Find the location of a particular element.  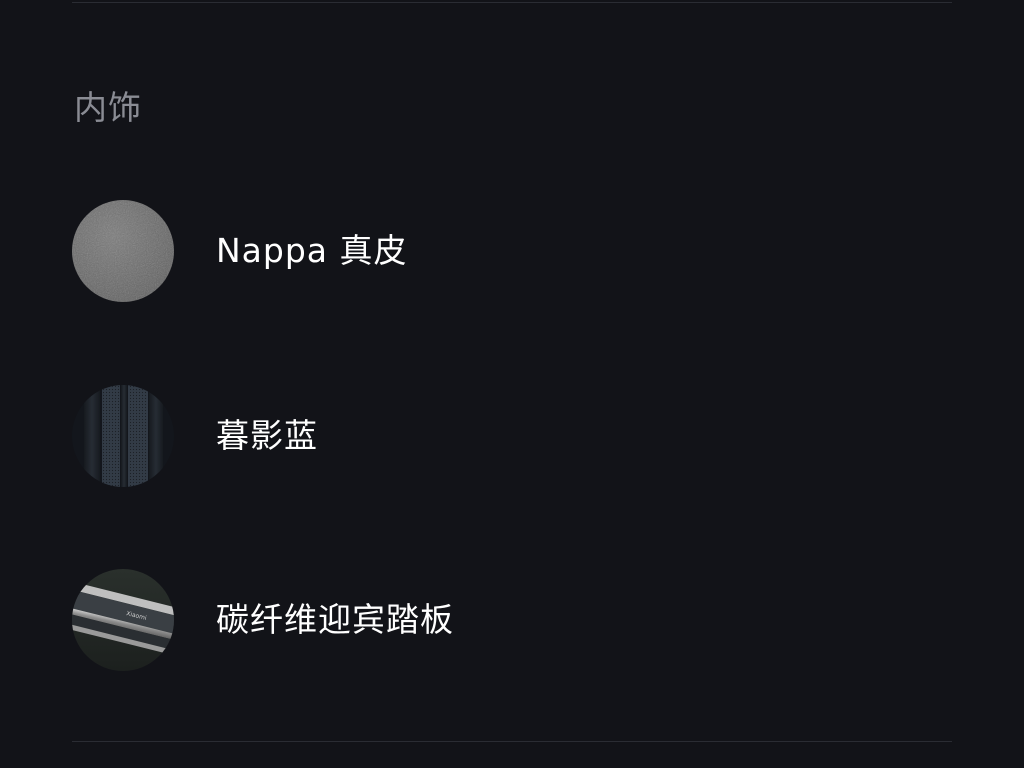

option-carbon-sill-plate: Xiaomi 碳纤维迎宾踏板 is located at coordinates (512, 620).